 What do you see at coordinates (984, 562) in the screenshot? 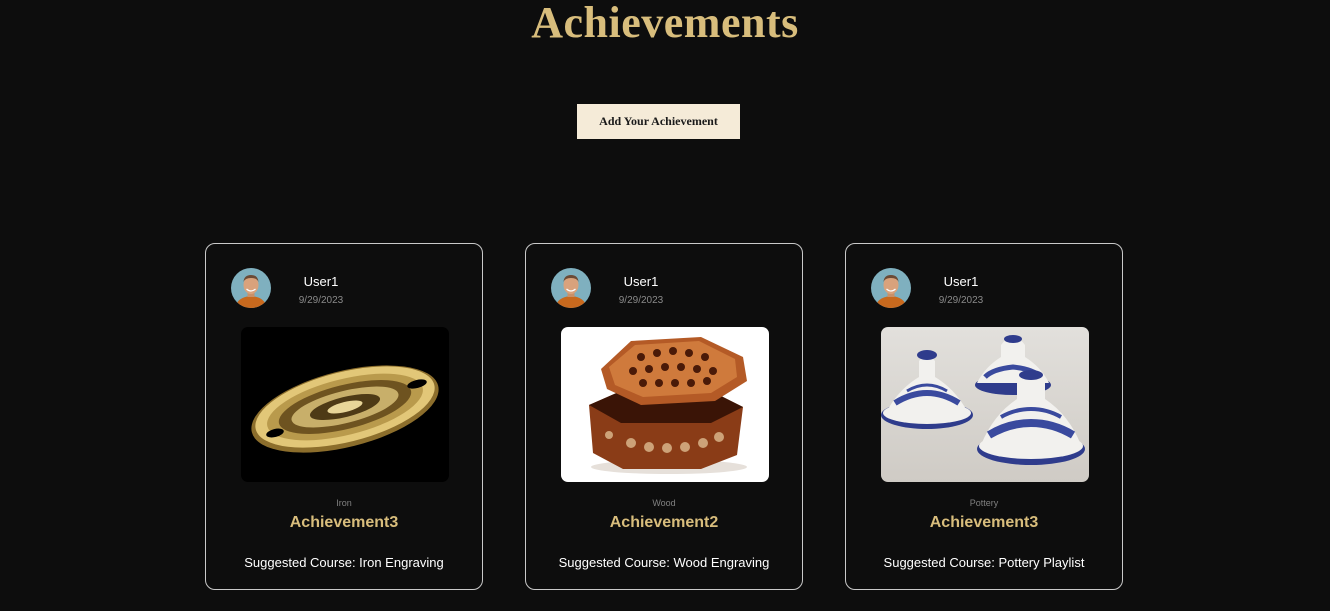
I see `suggested-course-link: Suggested Course: Pottery Playlist` at bounding box center [984, 562].